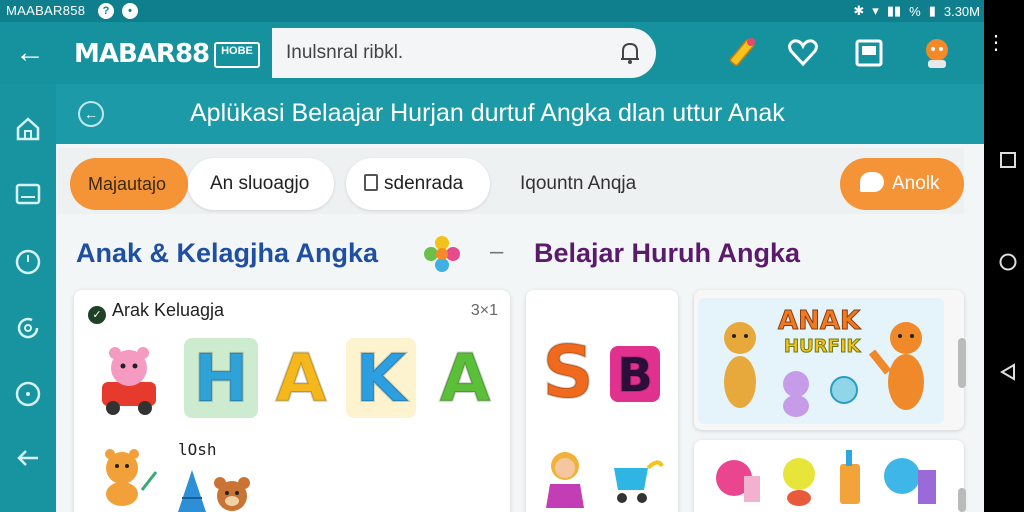 The image size is (1024, 512). Describe the element at coordinates (46, 10) in the screenshot. I see `status-app-label: MAABAR858` at that location.